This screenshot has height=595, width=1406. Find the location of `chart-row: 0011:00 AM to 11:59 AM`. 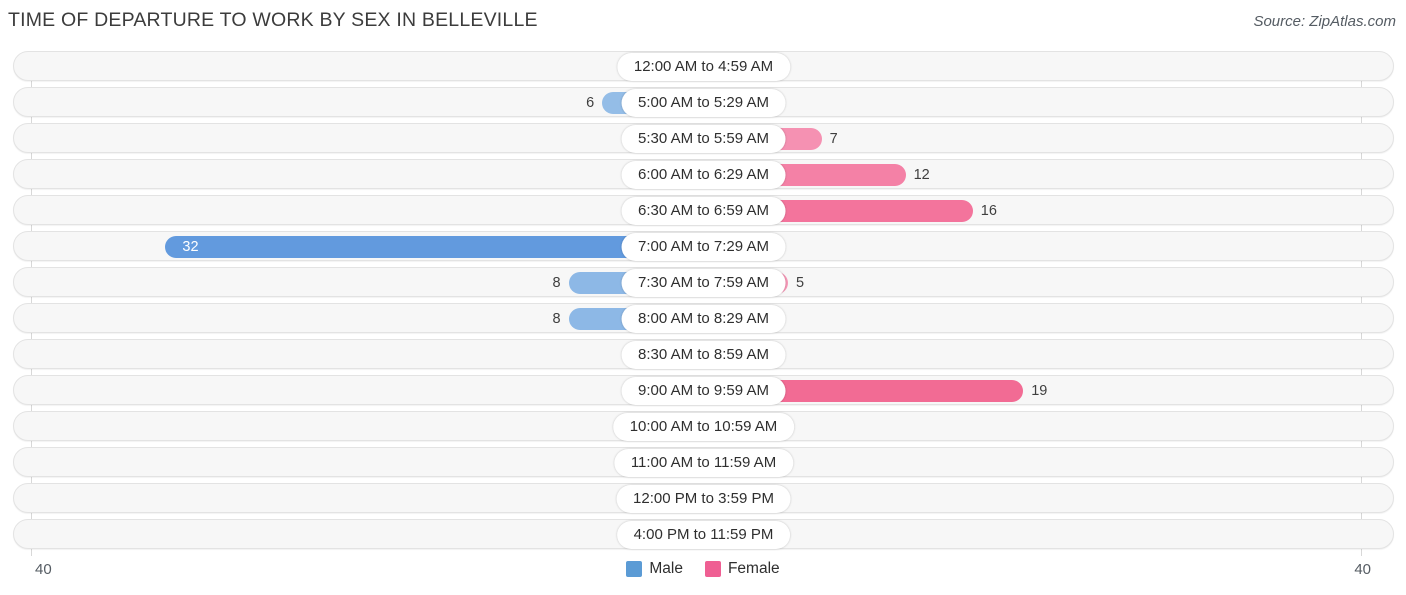

chart-row: 0011:00 AM to 11:59 AM is located at coordinates (703, 462).